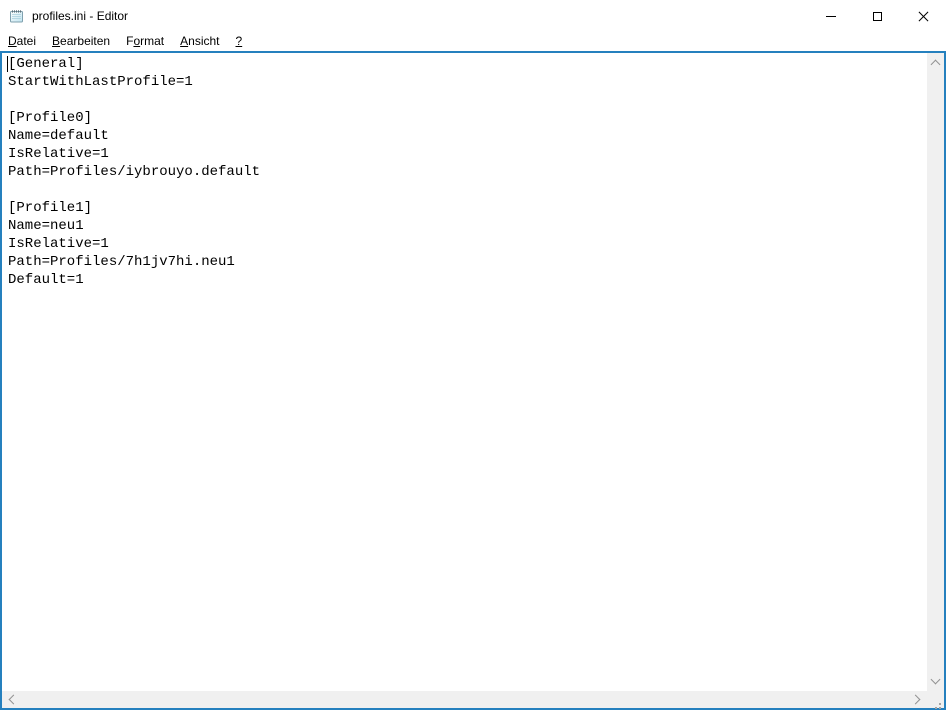  What do you see at coordinates (145, 41) in the screenshot?
I see `menu-item-format: Format` at bounding box center [145, 41].